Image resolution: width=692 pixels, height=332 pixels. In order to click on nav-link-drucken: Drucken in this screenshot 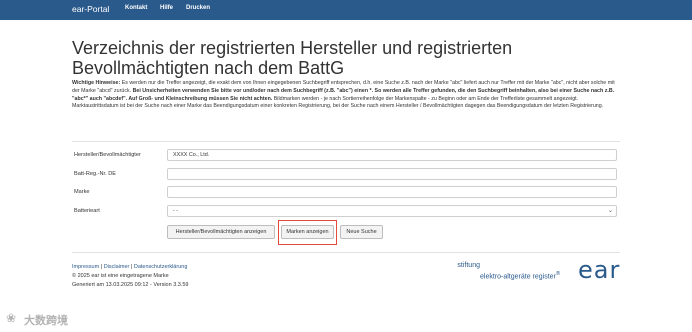, I will do `click(198, 8)`.